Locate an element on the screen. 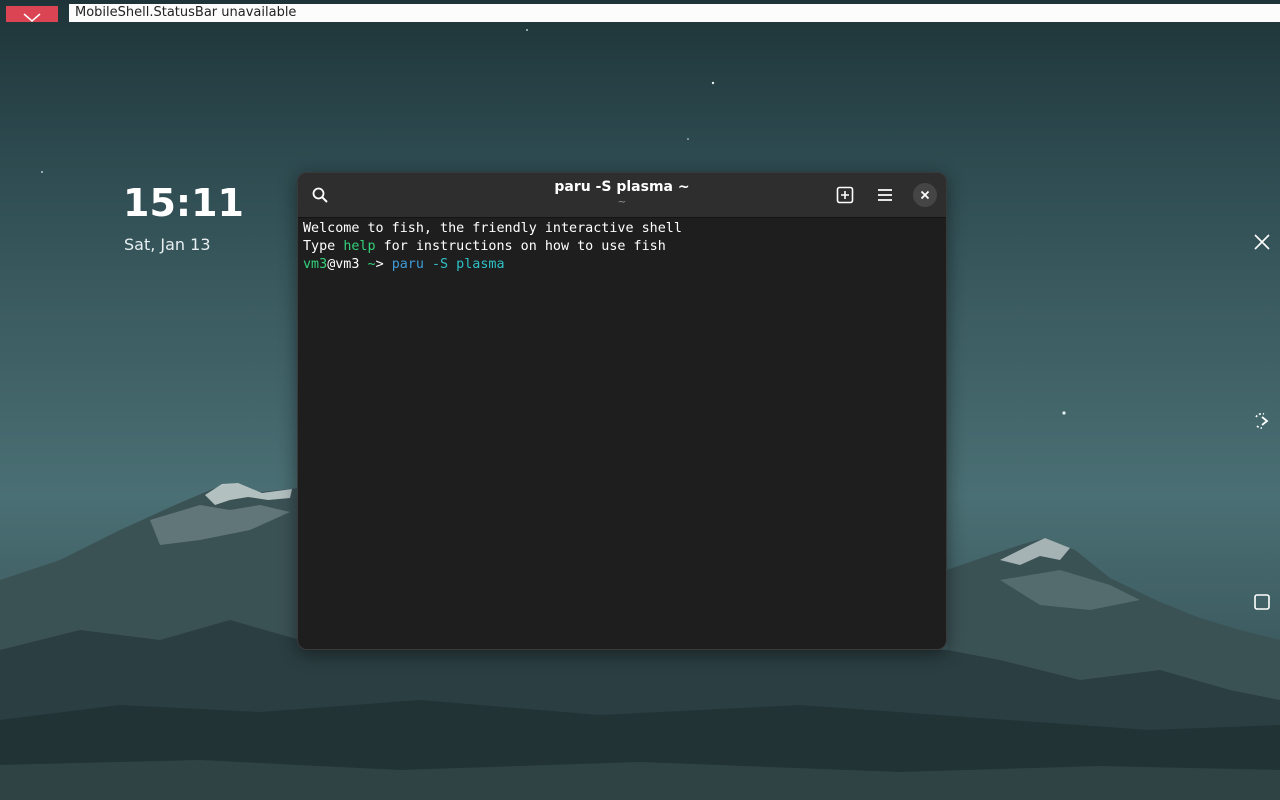  main-menu-button is located at coordinates (885, 195).